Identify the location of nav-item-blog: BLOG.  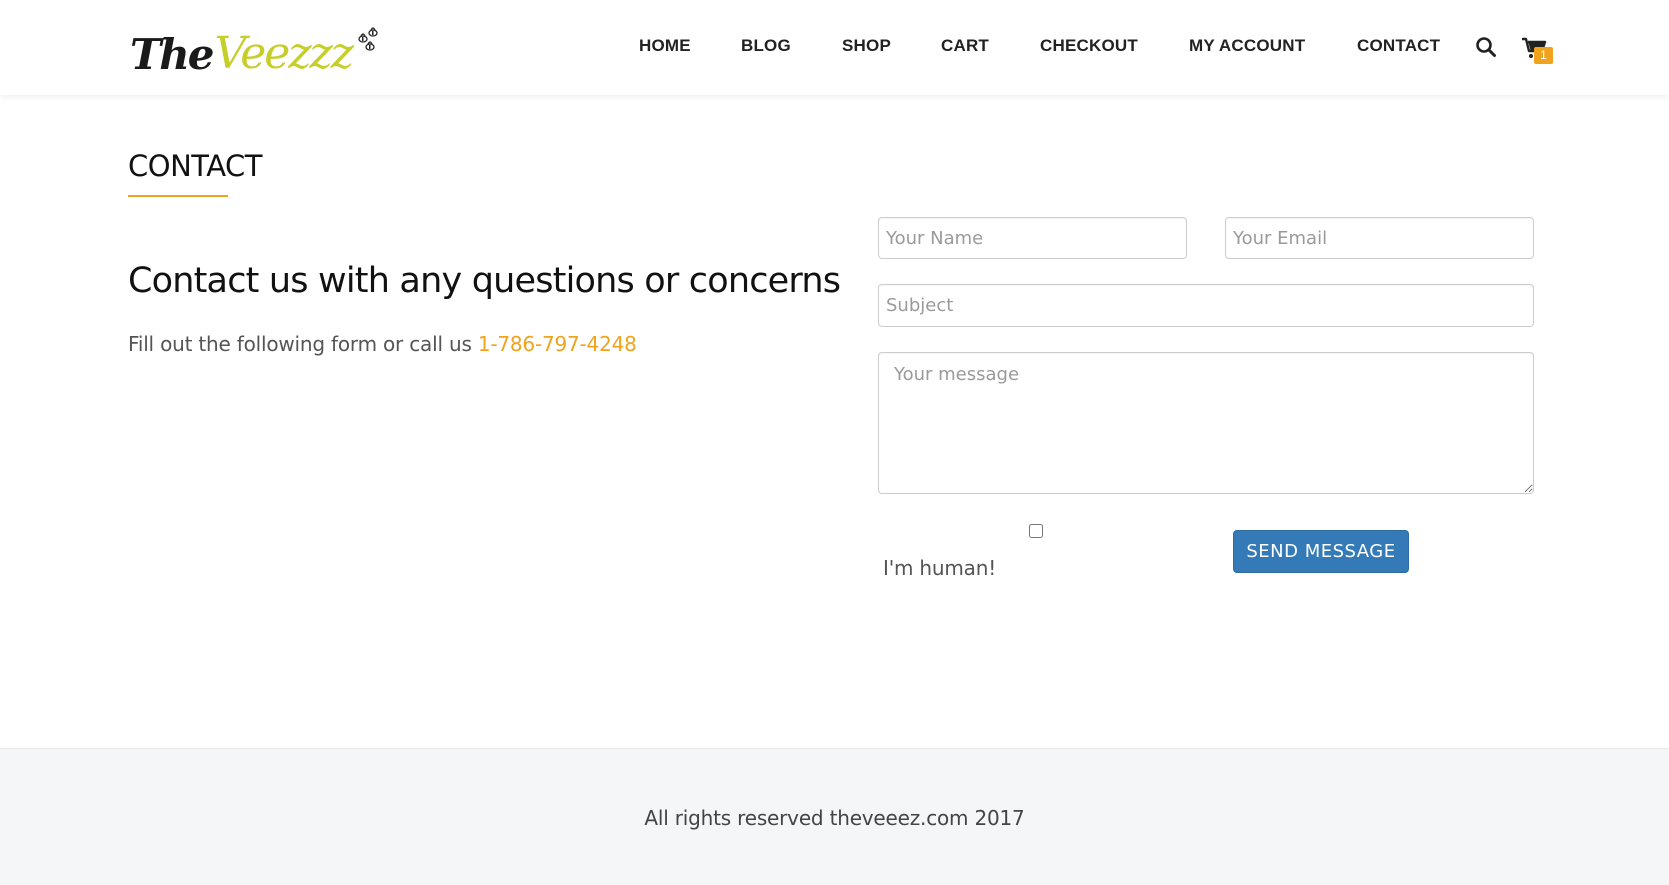
(766, 46).